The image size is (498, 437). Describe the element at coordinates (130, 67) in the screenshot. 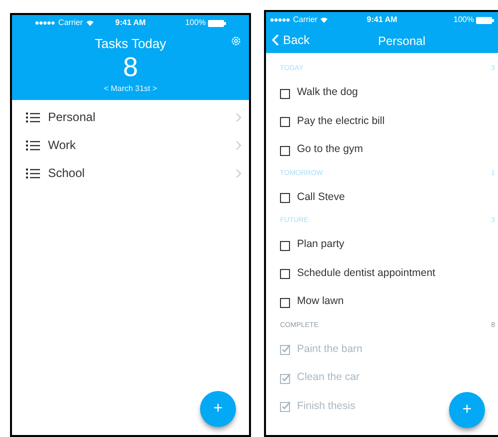

I see `task-count: 8` at that location.